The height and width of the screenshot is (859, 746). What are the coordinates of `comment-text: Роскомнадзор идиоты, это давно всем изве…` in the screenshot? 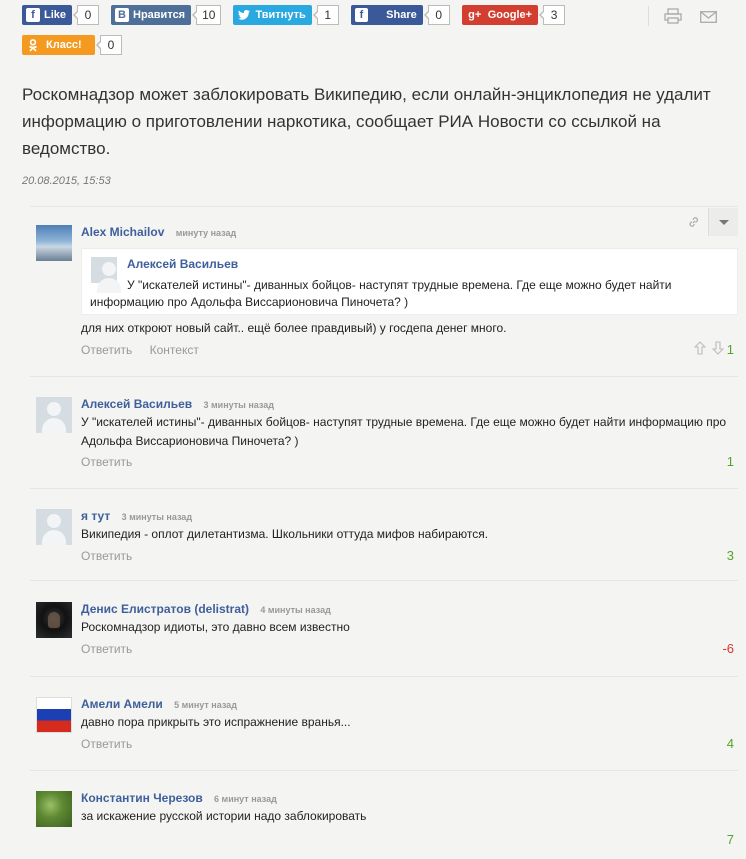 It's located at (215, 627).